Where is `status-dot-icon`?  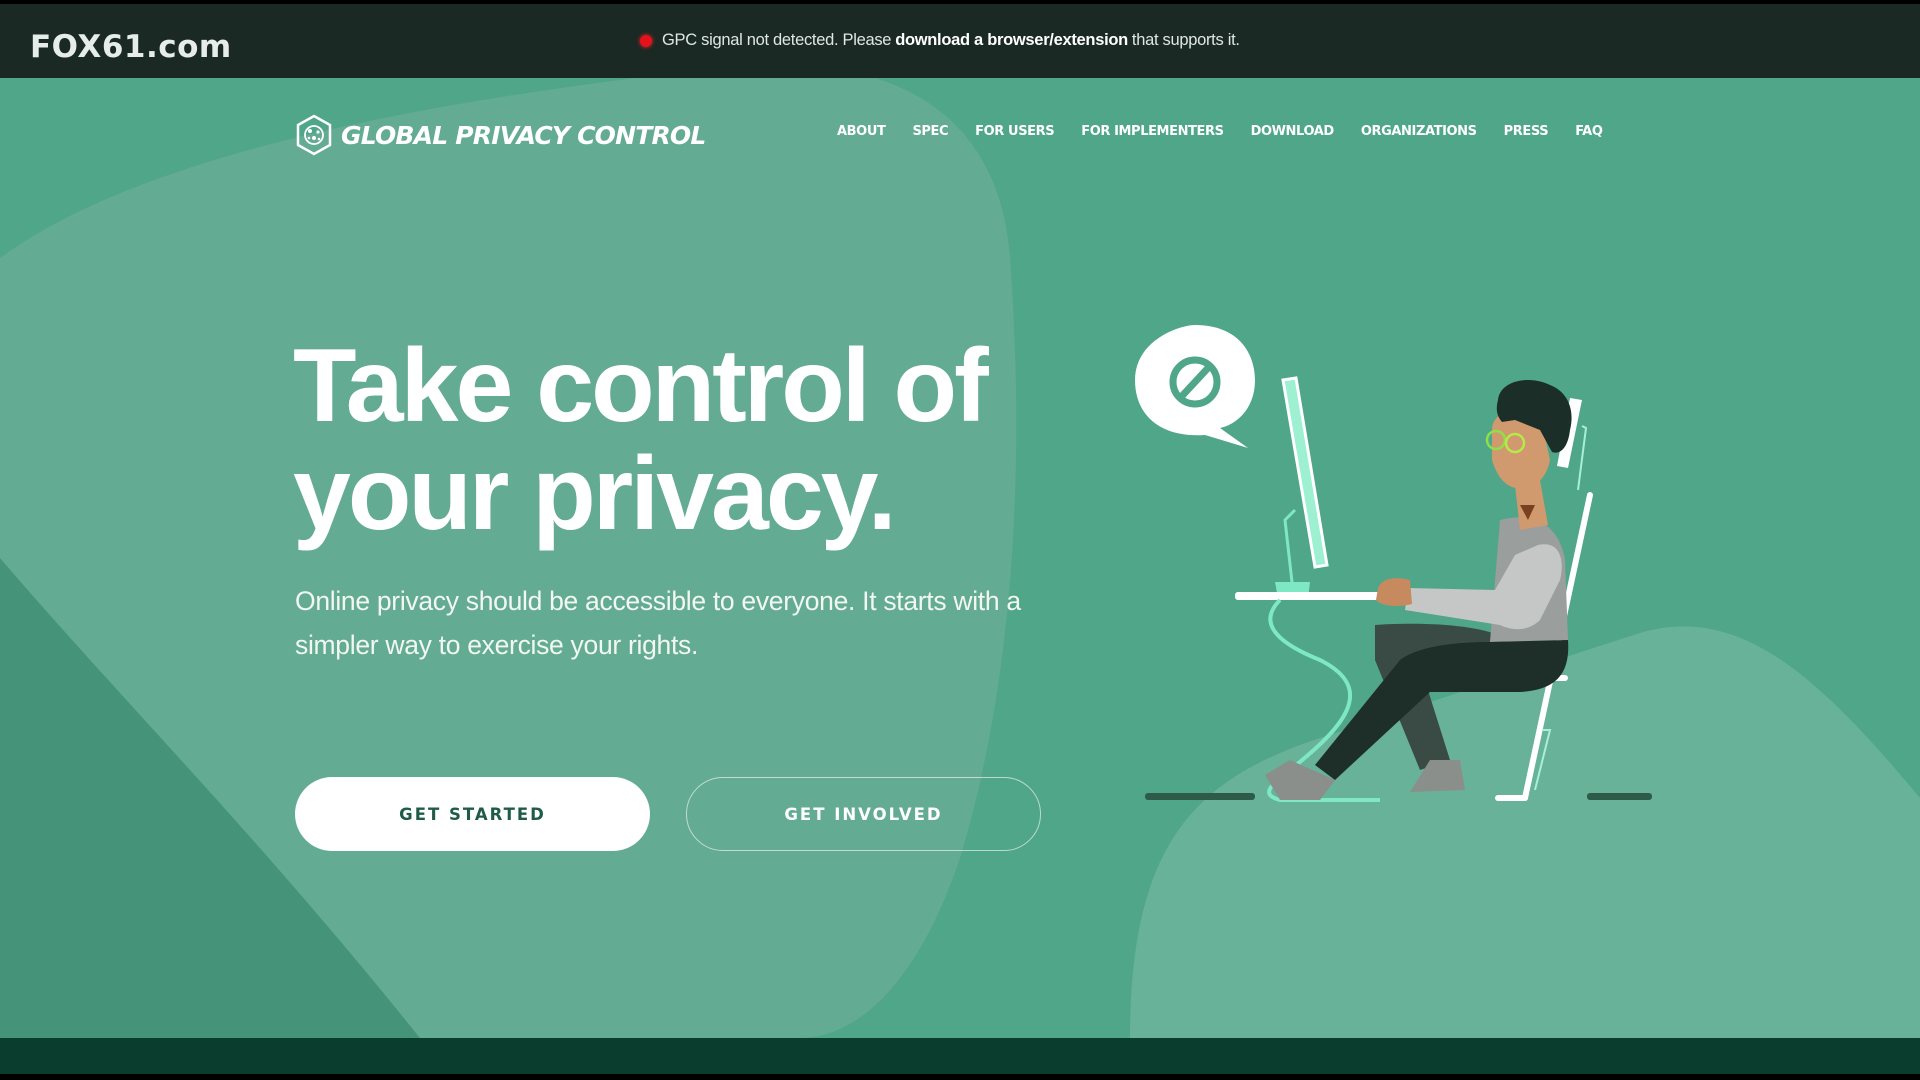 status-dot-icon is located at coordinates (646, 40).